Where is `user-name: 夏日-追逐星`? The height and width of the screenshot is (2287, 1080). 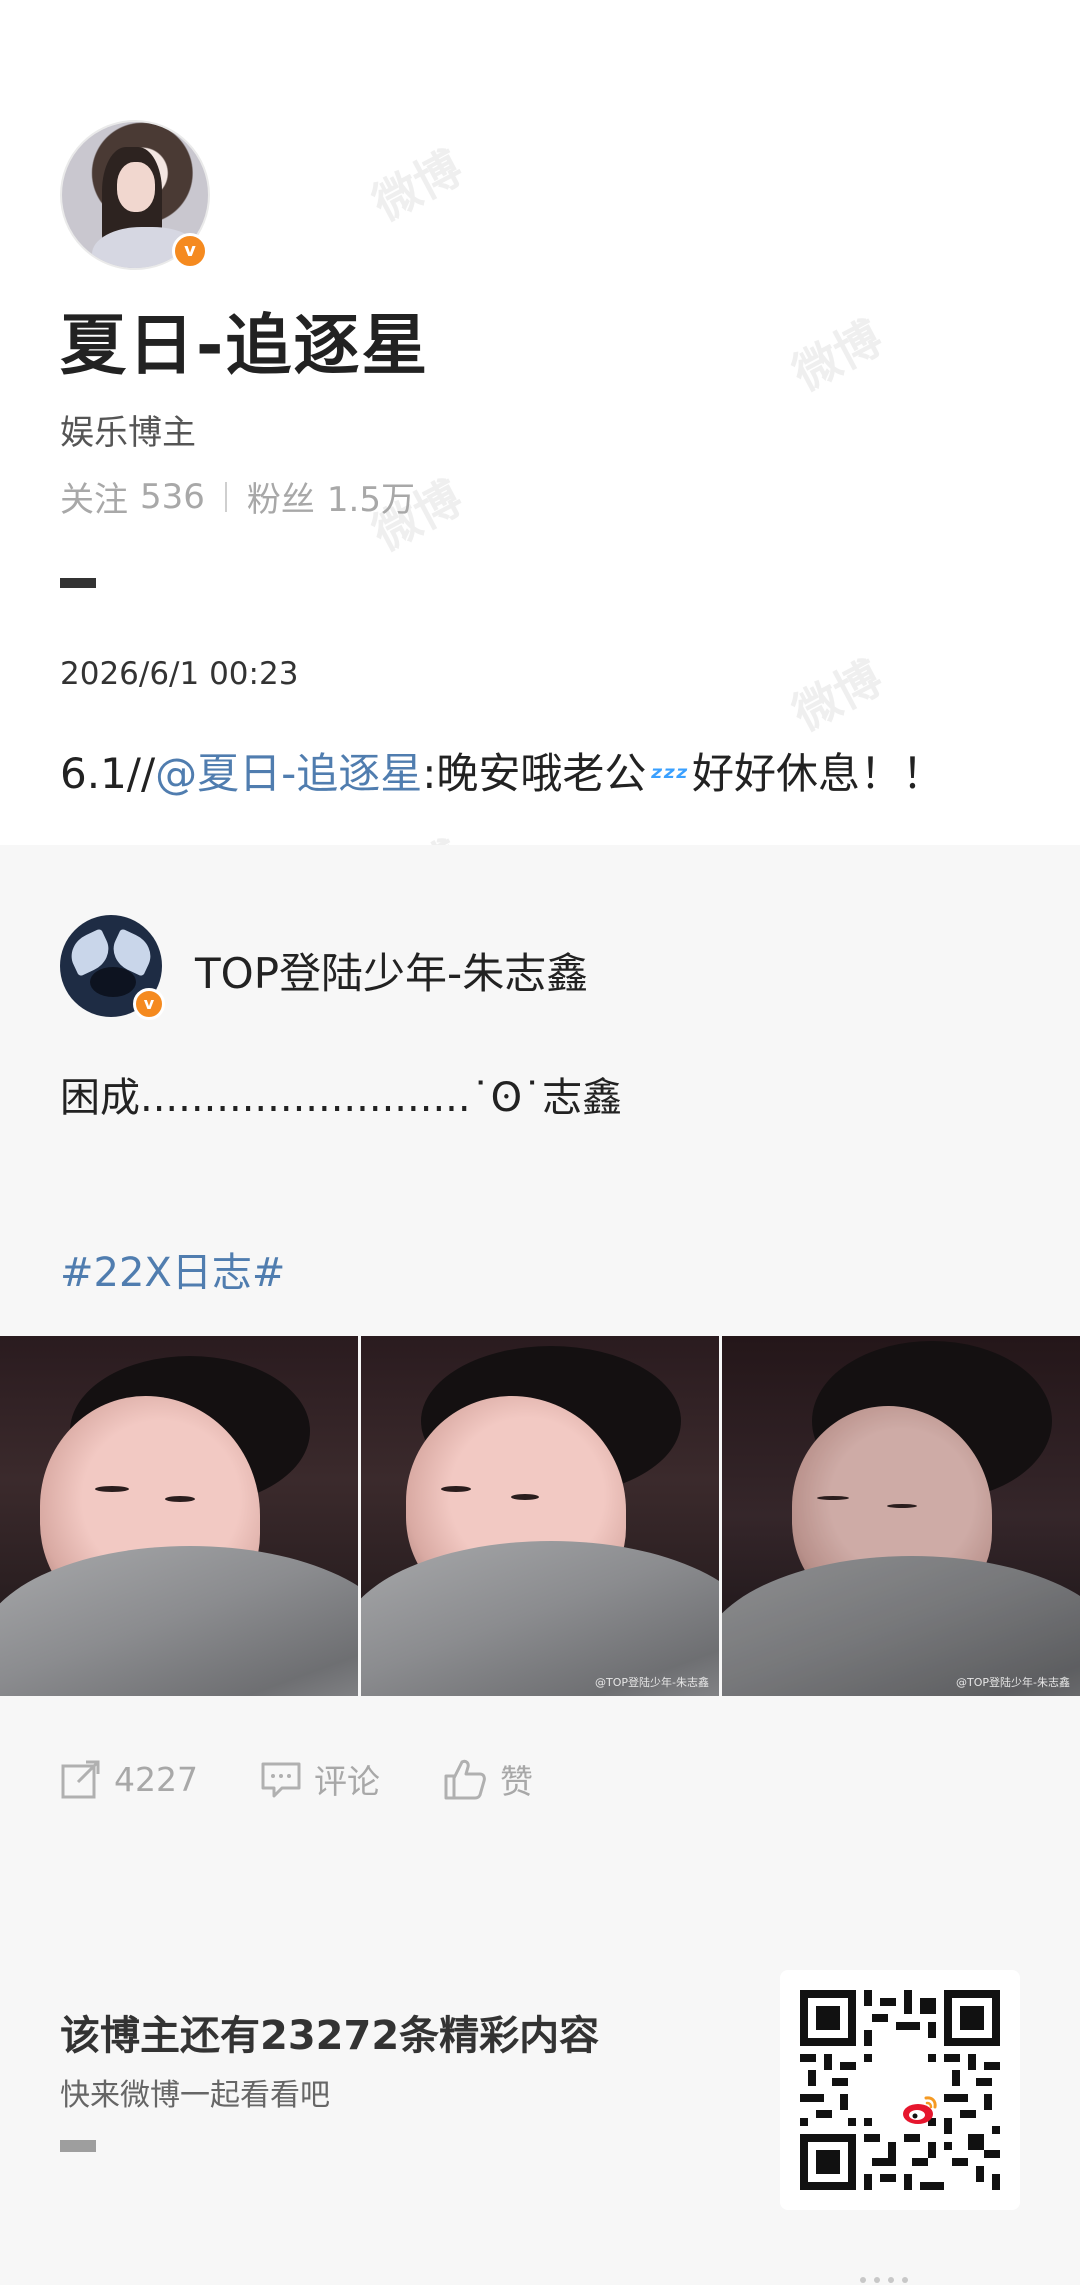
user-name: 夏日-追逐星 is located at coordinates (244, 340).